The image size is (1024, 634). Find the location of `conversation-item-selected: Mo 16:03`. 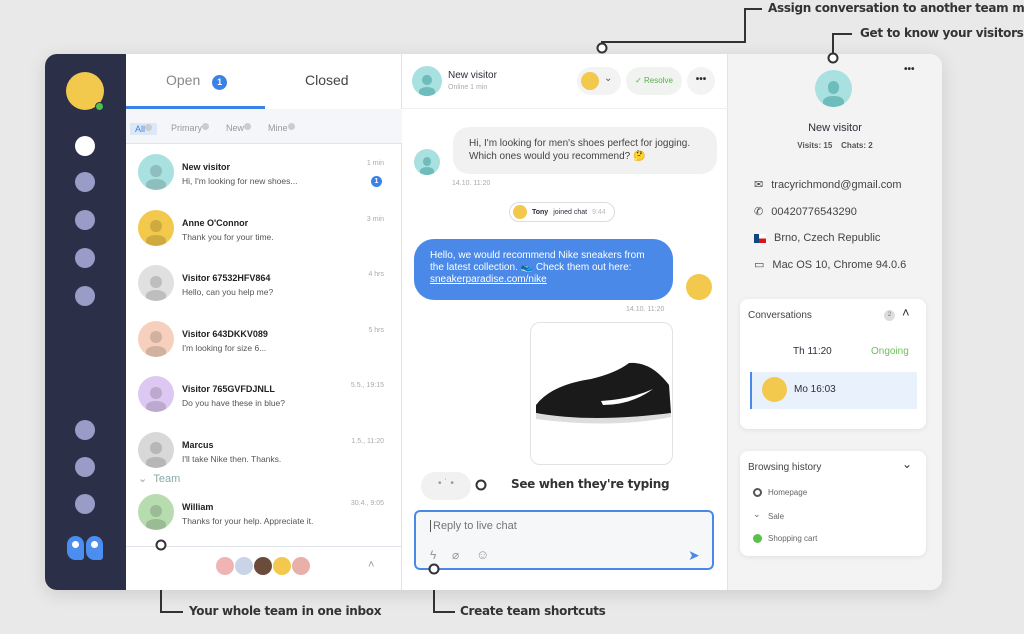

conversation-item-selected: Mo 16:03 is located at coordinates (833, 390).